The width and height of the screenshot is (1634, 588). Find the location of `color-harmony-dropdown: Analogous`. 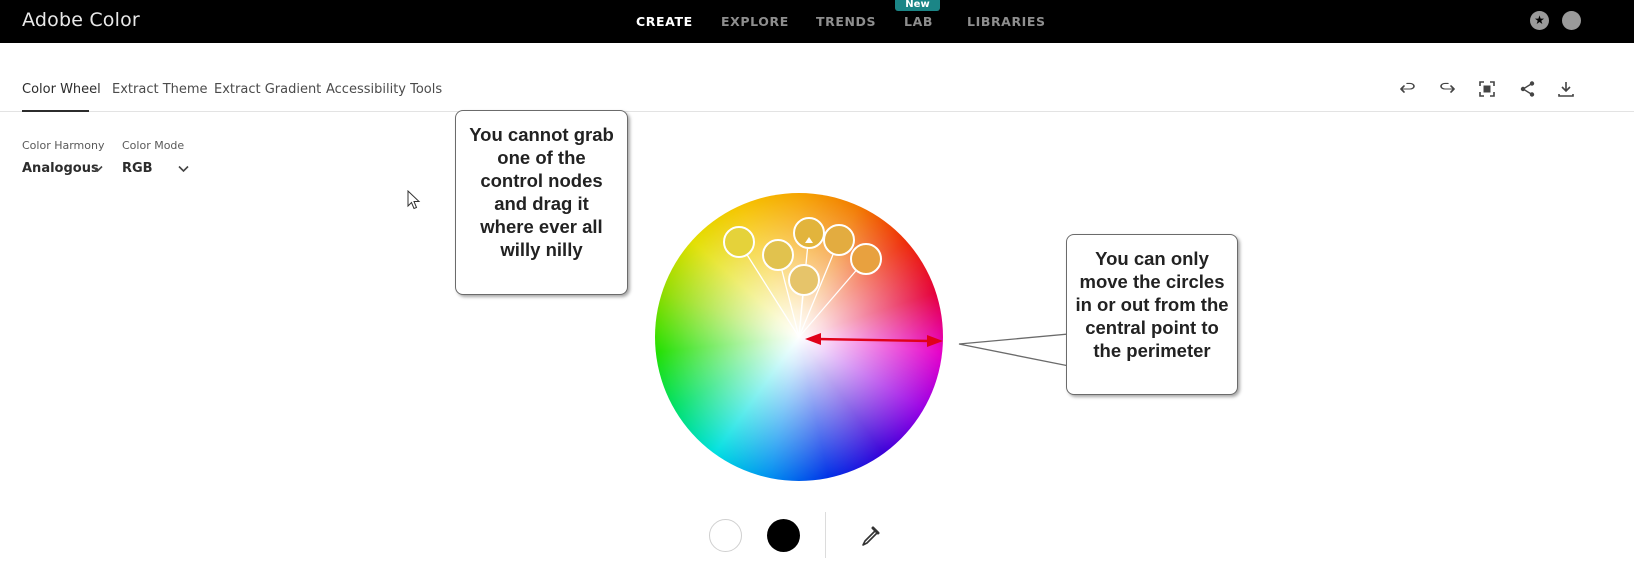

color-harmony-dropdown: Analogous is located at coordinates (64, 171).